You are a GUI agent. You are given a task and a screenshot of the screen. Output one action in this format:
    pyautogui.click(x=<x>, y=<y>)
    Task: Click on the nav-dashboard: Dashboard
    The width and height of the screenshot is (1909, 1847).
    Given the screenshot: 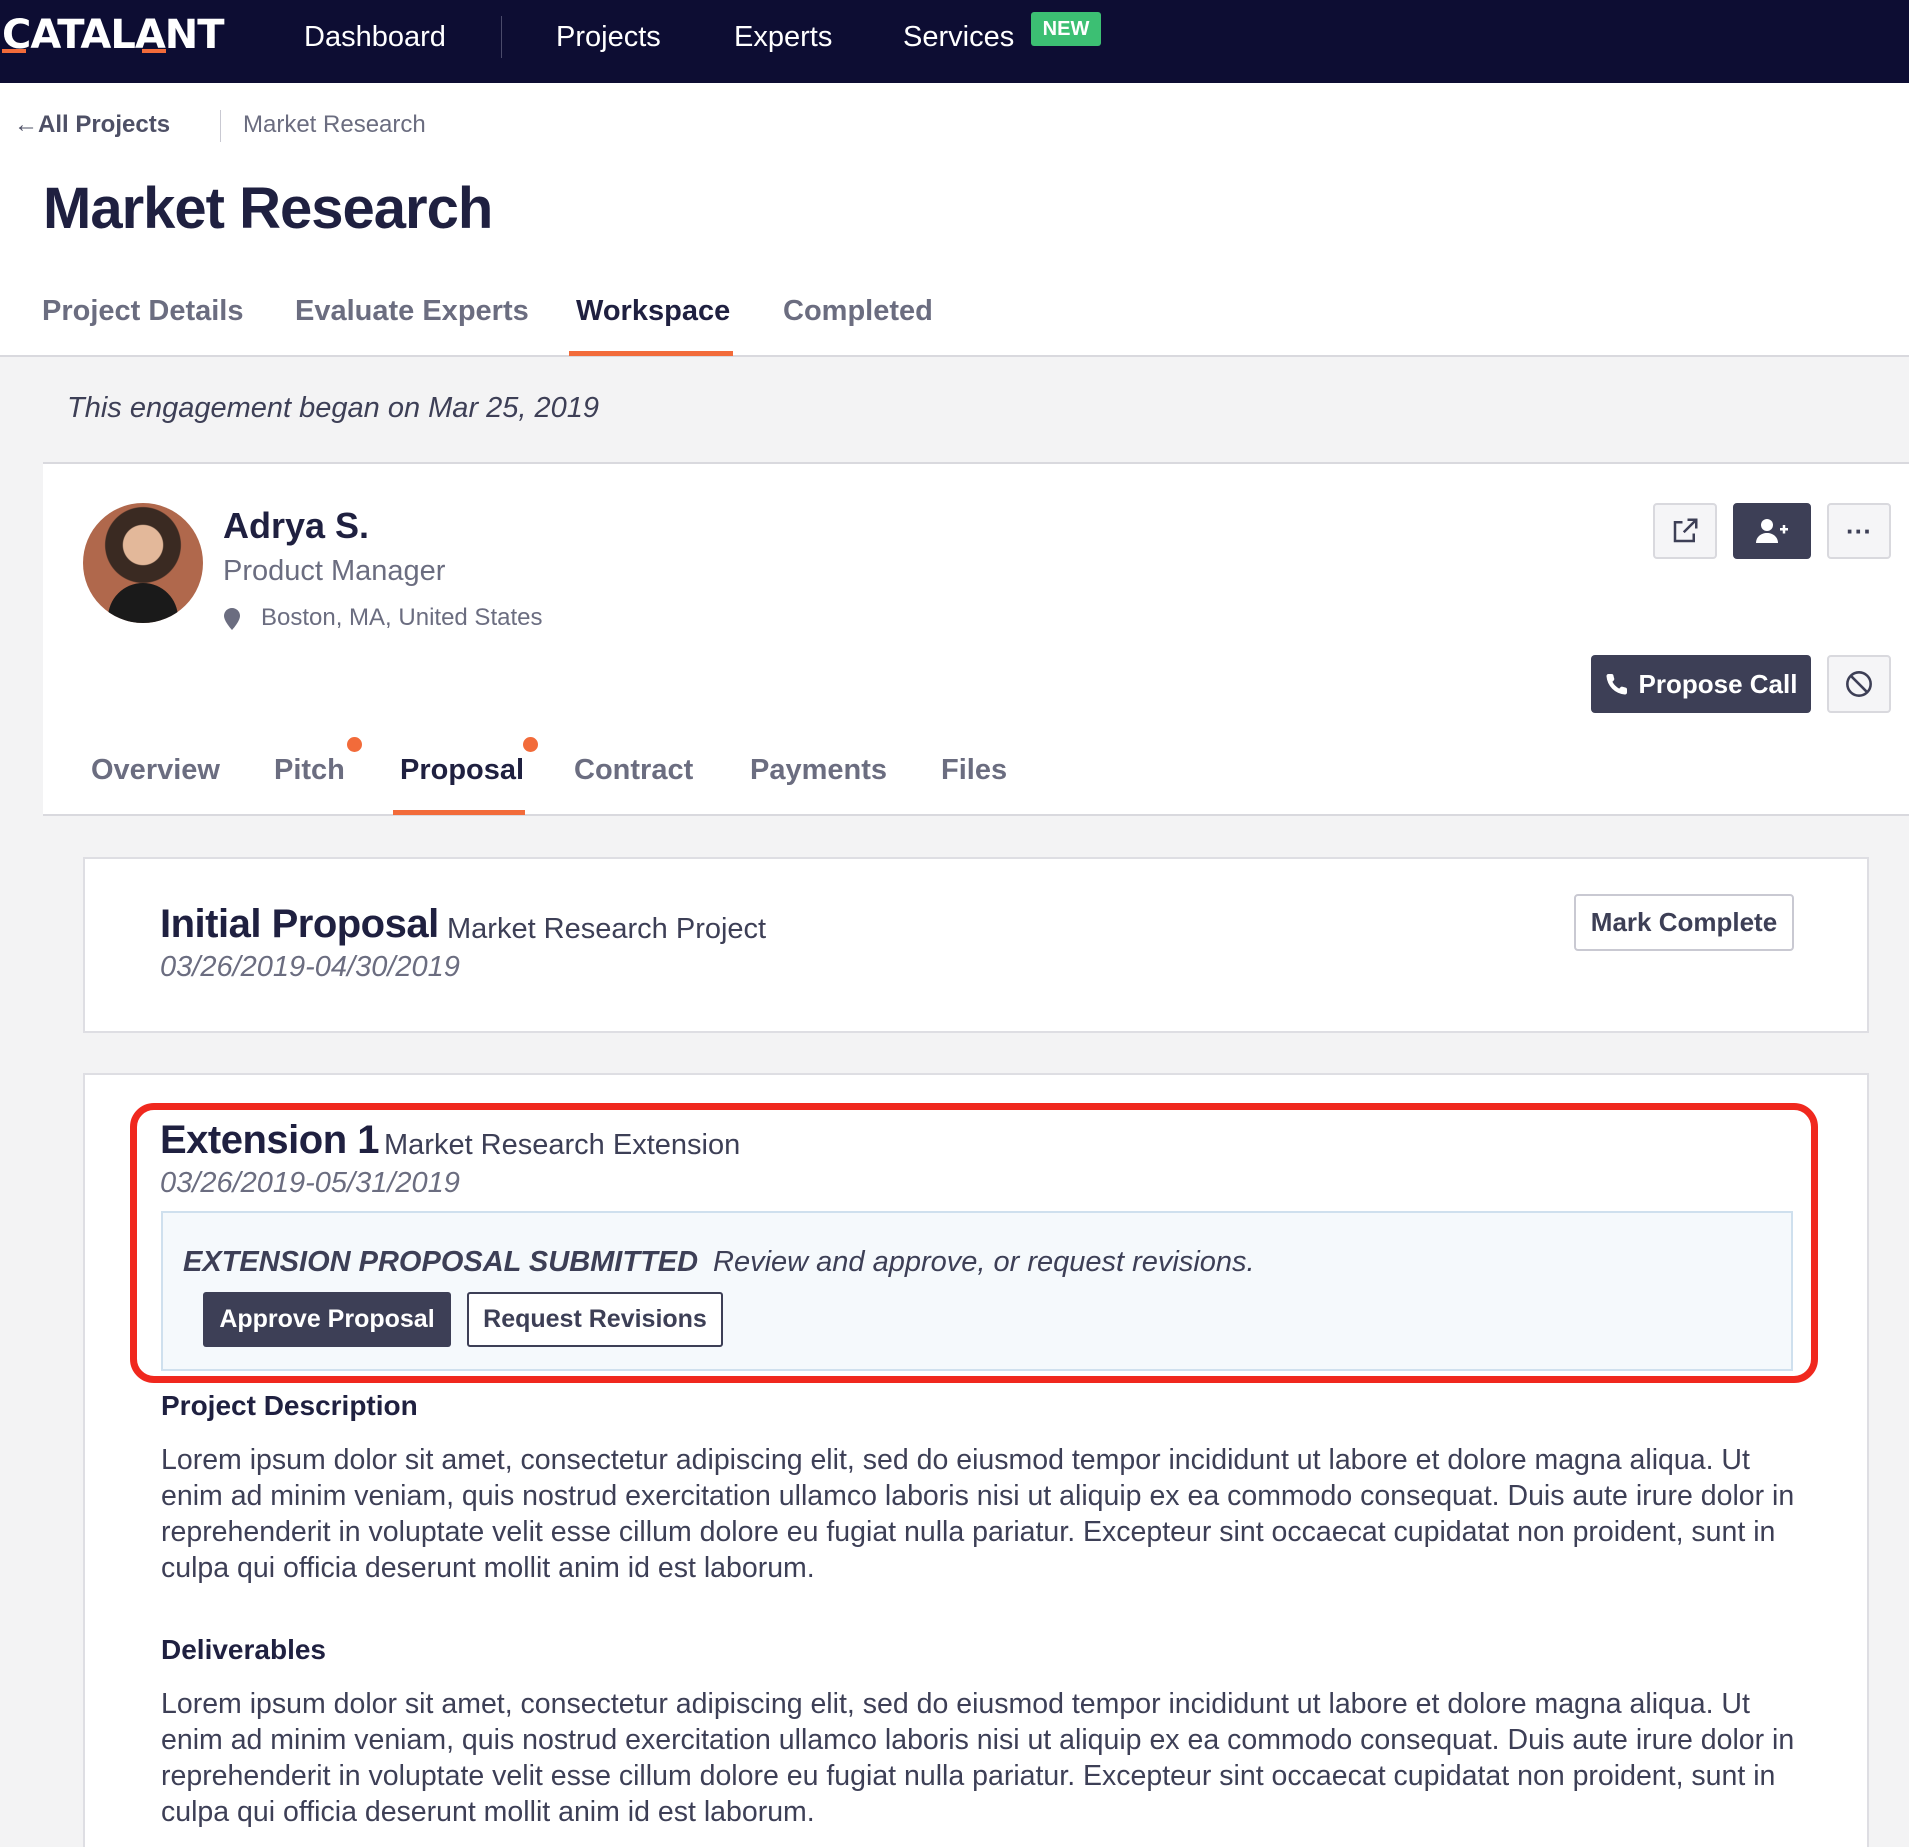 What is the action you would take?
    pyautogui.click(x=375, y=37)
    